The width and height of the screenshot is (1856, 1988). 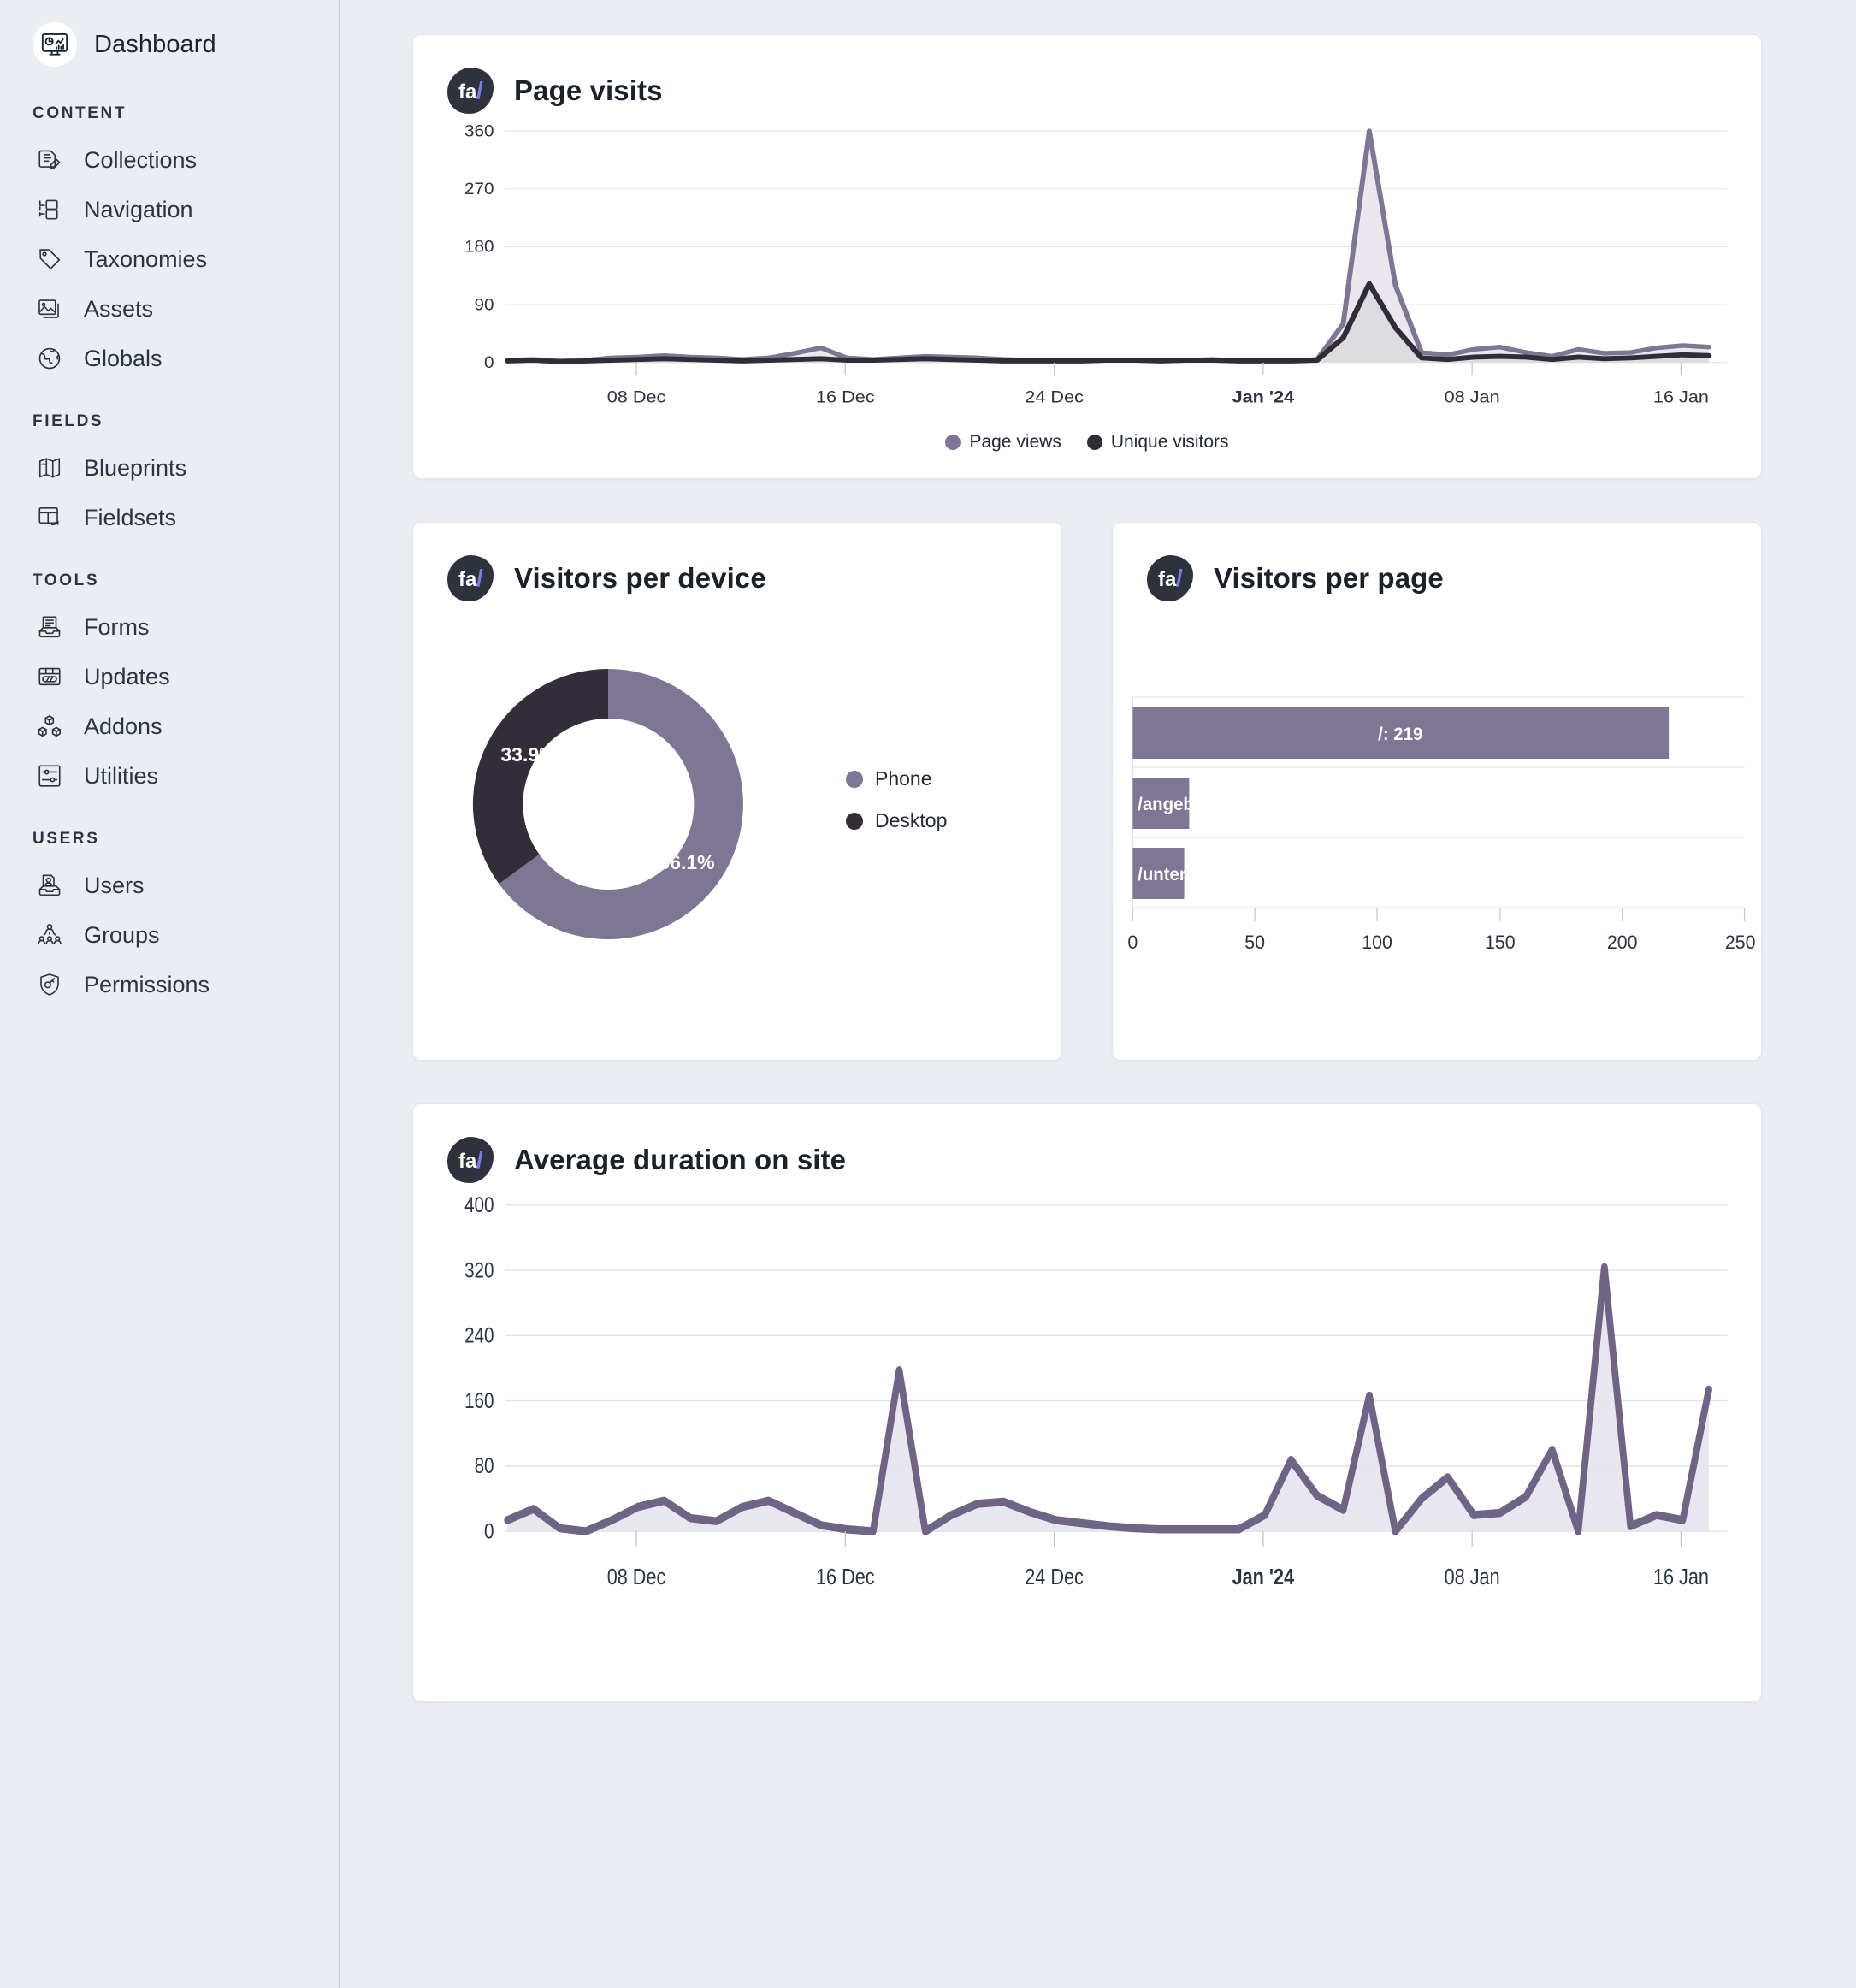 I want to click on legend-item-page-views: Page views, so click(x=1003, y=442).